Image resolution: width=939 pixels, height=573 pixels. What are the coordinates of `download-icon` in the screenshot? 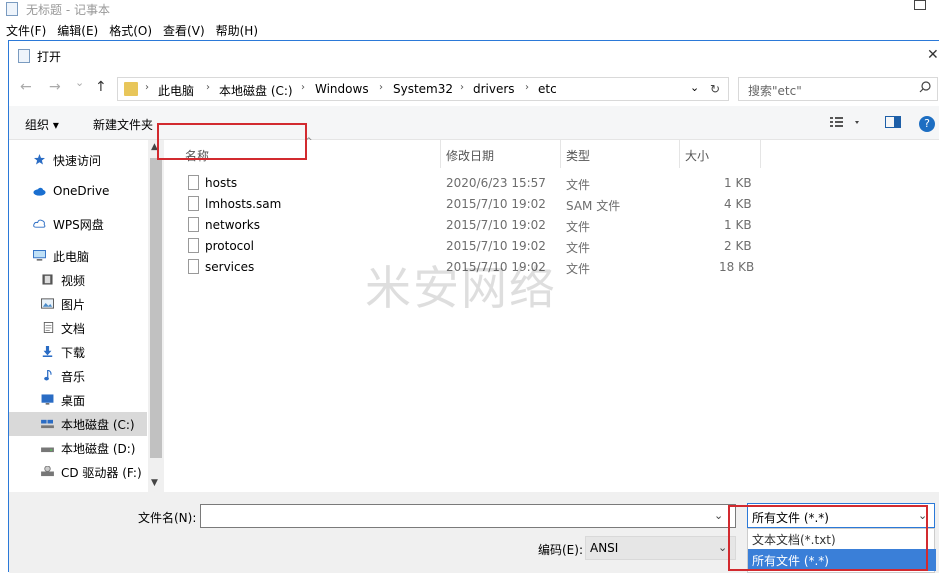 It's located at (47, 351).